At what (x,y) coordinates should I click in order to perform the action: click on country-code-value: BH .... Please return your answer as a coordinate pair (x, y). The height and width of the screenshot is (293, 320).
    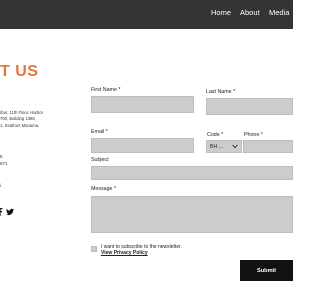
    Looking at the image, I should click on (216, 147).